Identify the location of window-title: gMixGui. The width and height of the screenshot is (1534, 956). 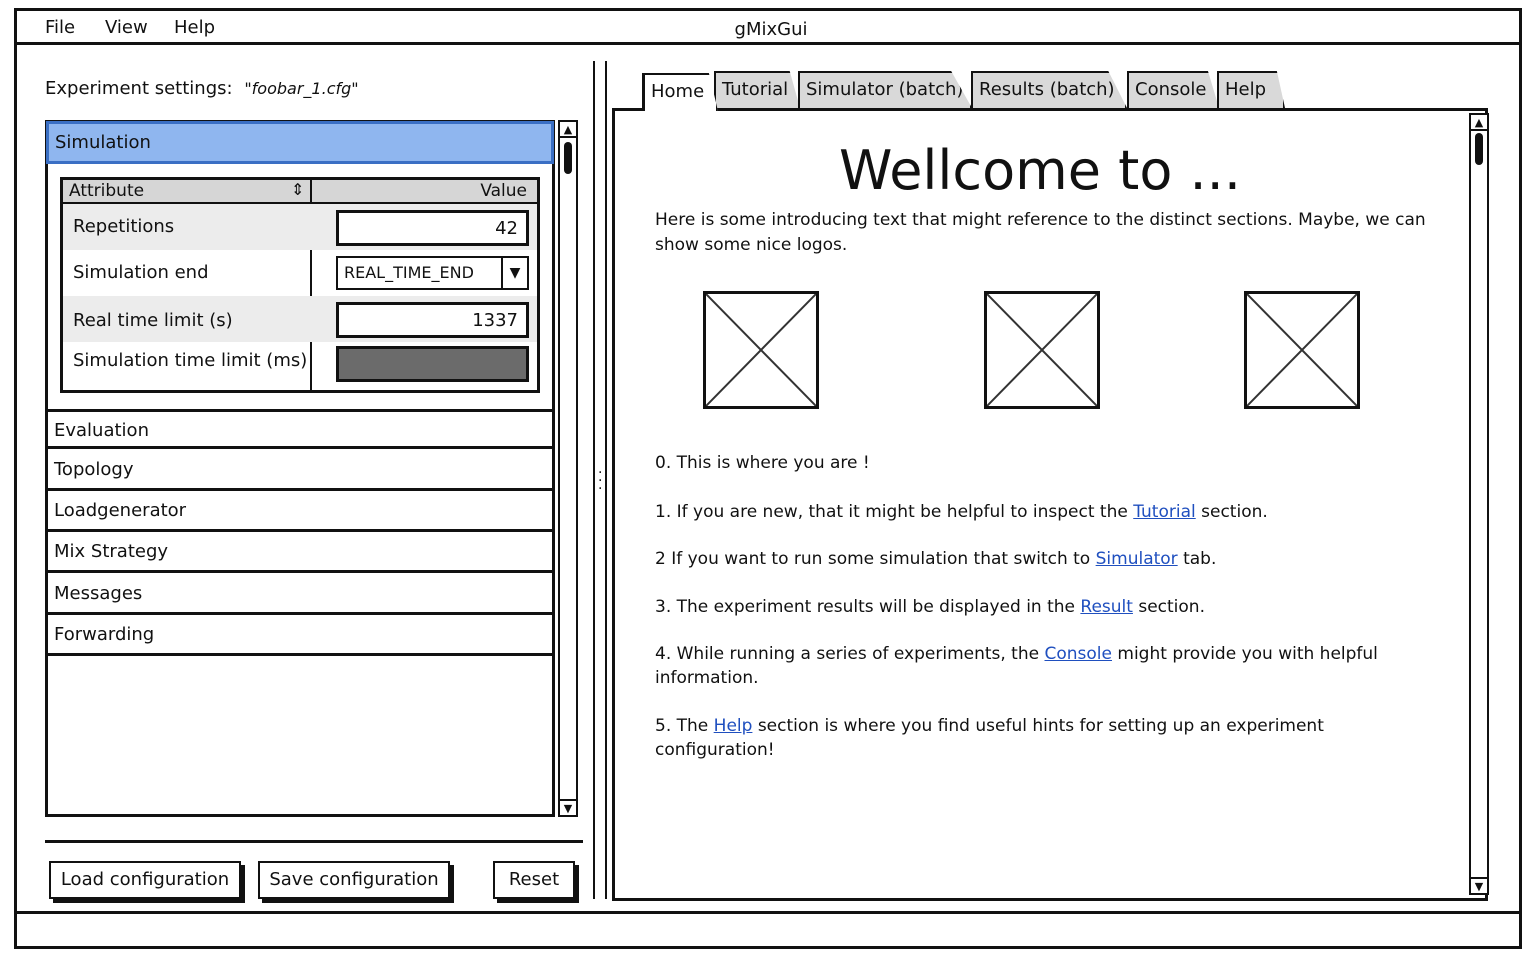
(771, 29).